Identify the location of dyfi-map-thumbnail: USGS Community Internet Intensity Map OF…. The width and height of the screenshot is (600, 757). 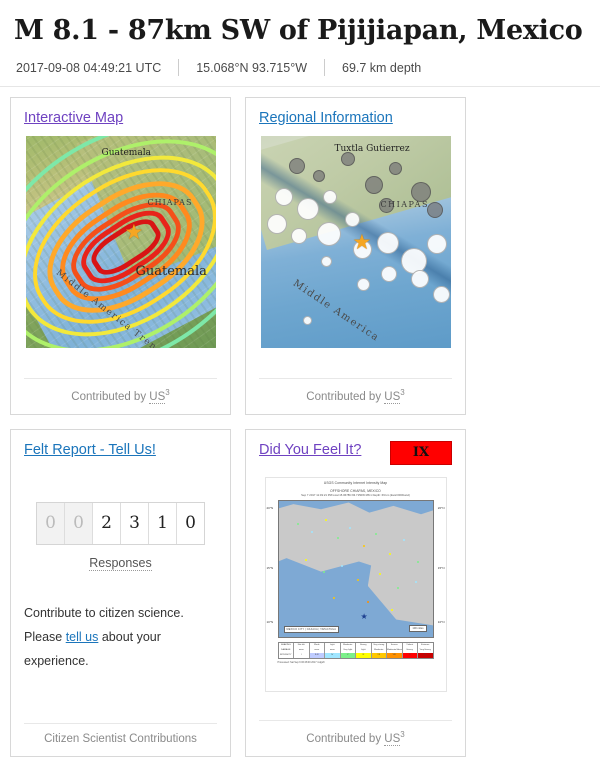
(355, 584).